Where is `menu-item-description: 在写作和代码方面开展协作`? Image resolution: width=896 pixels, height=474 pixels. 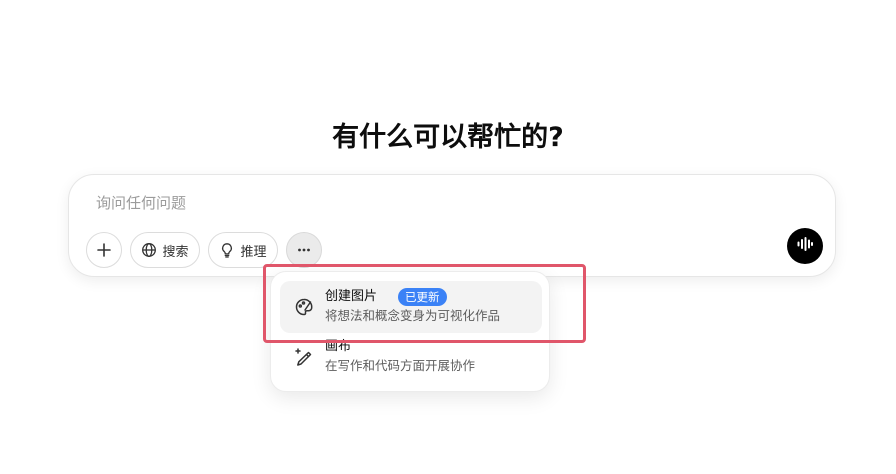
menu-item-description: 在写作和代码方面开展协作 is located at coordinates (400, 365).